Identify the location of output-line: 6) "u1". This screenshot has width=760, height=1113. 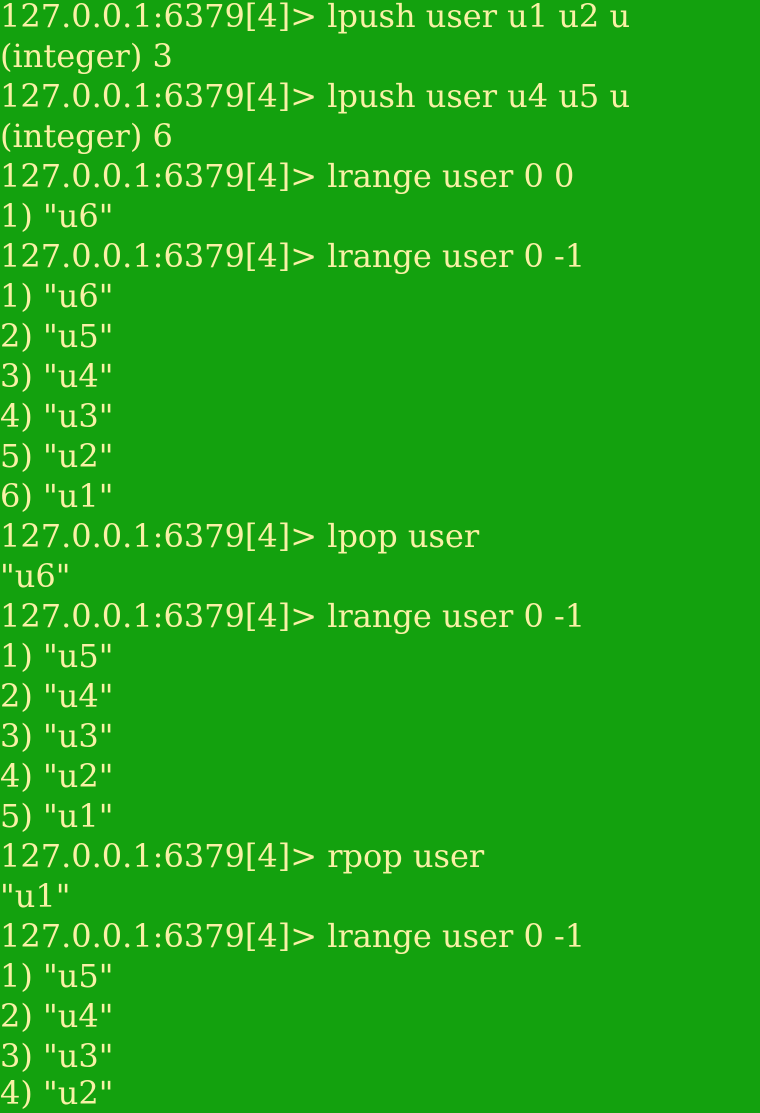
(57, 496).